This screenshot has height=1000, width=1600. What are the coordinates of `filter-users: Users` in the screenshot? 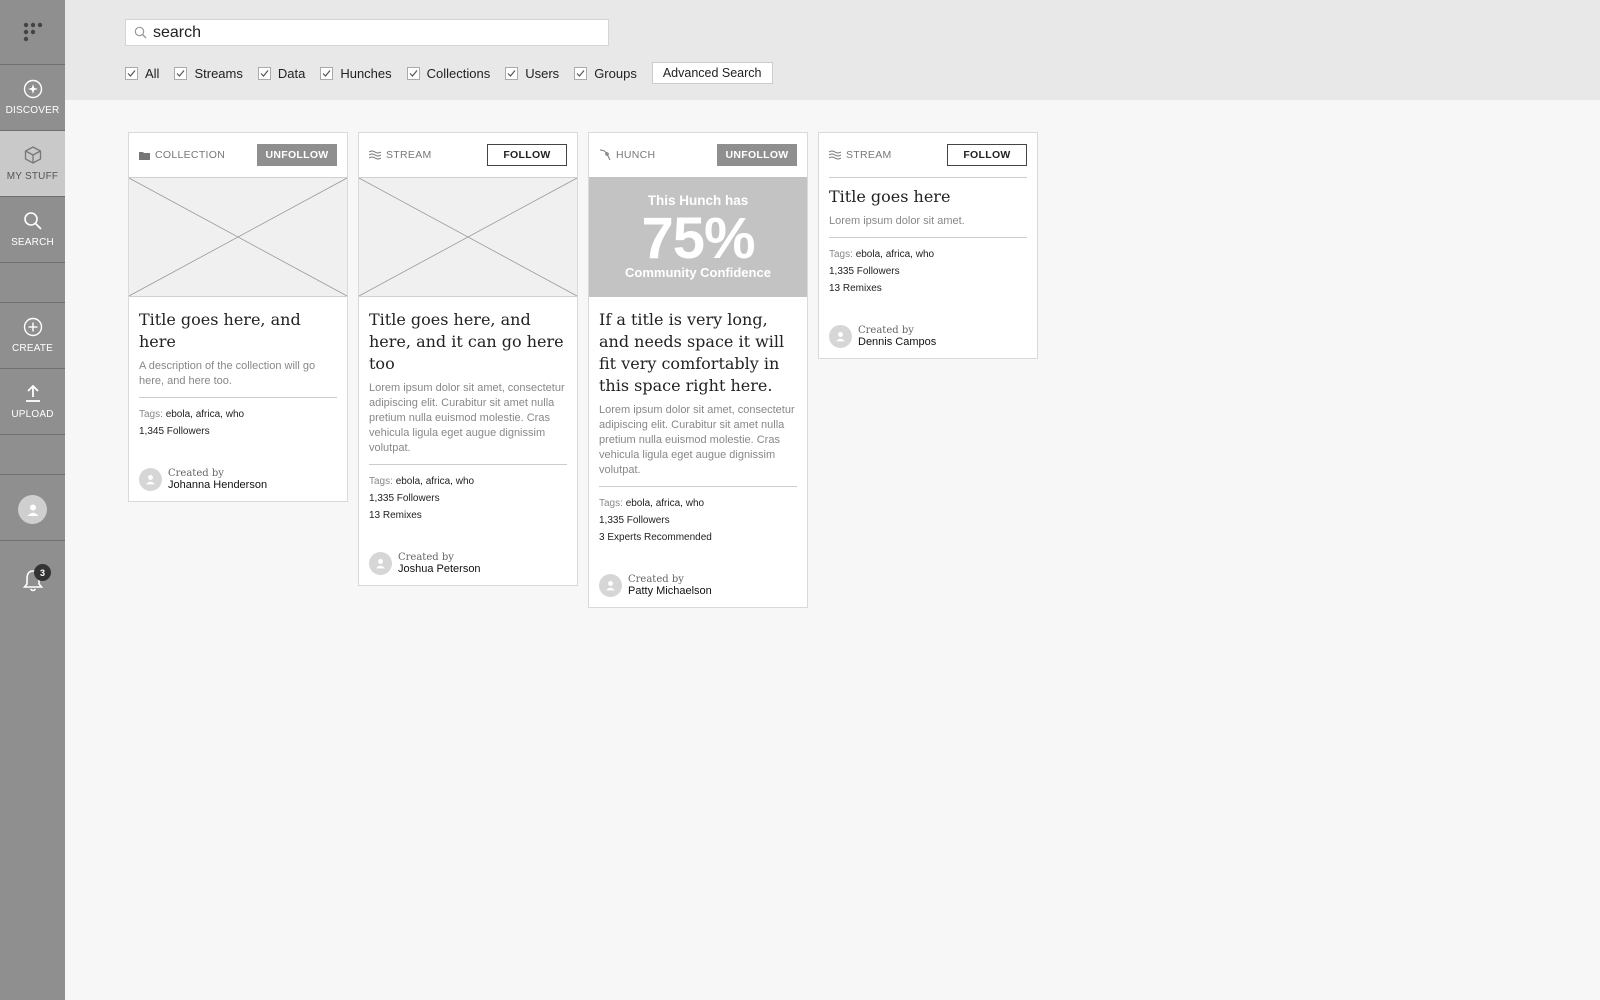 It's located at (532, 73).